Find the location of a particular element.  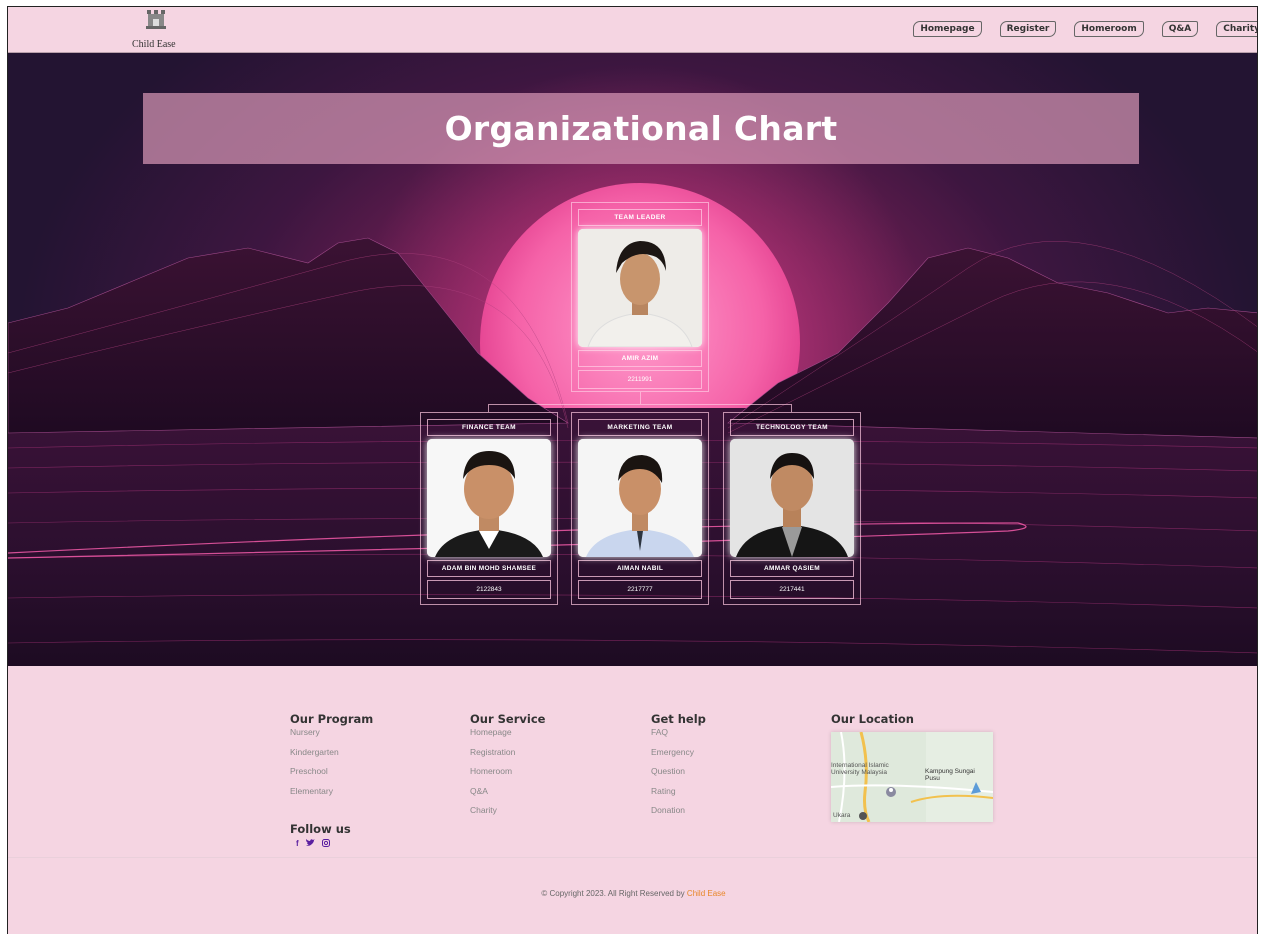

page-title: Organizational Chart is located at coordinates (641, 128).